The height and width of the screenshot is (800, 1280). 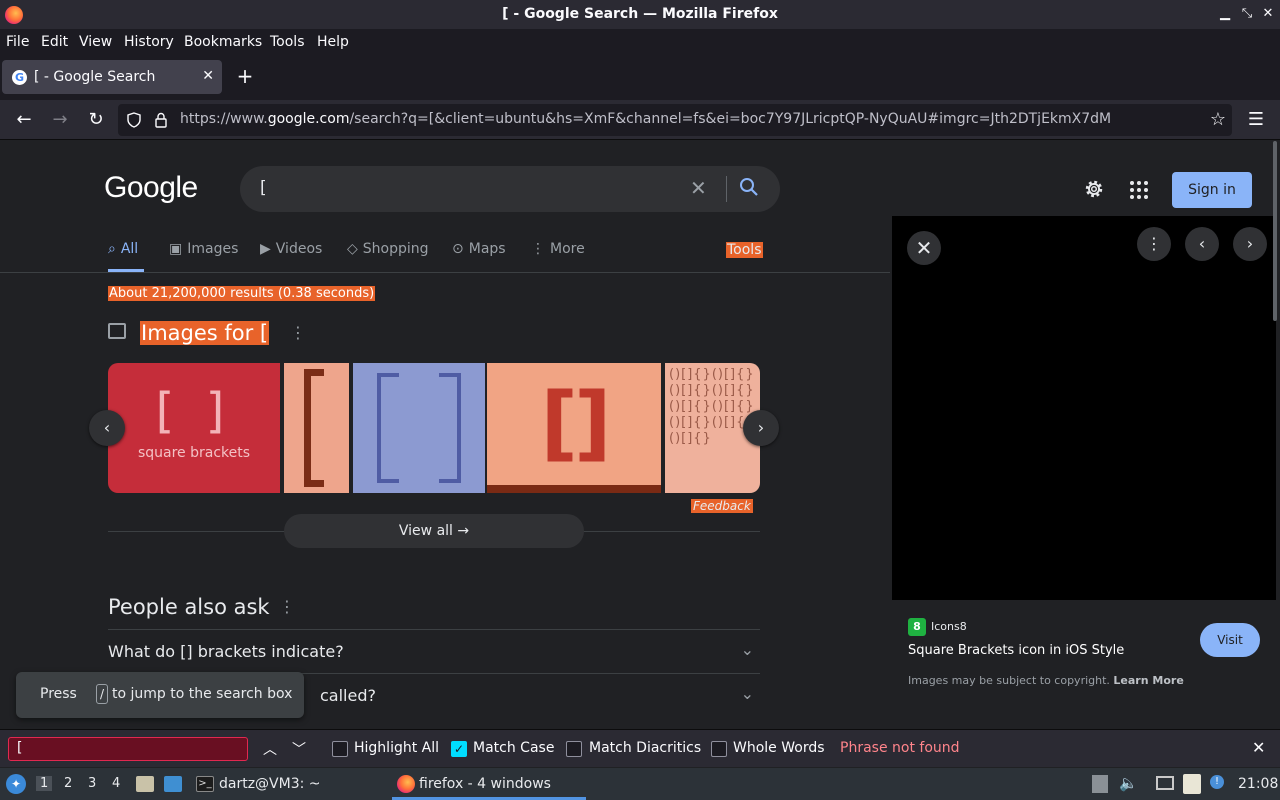 What do you see at coordinates (107, 428) in the screenshot?
I see `carousel-prev-button: ‹` at bounding box center [107, 428].